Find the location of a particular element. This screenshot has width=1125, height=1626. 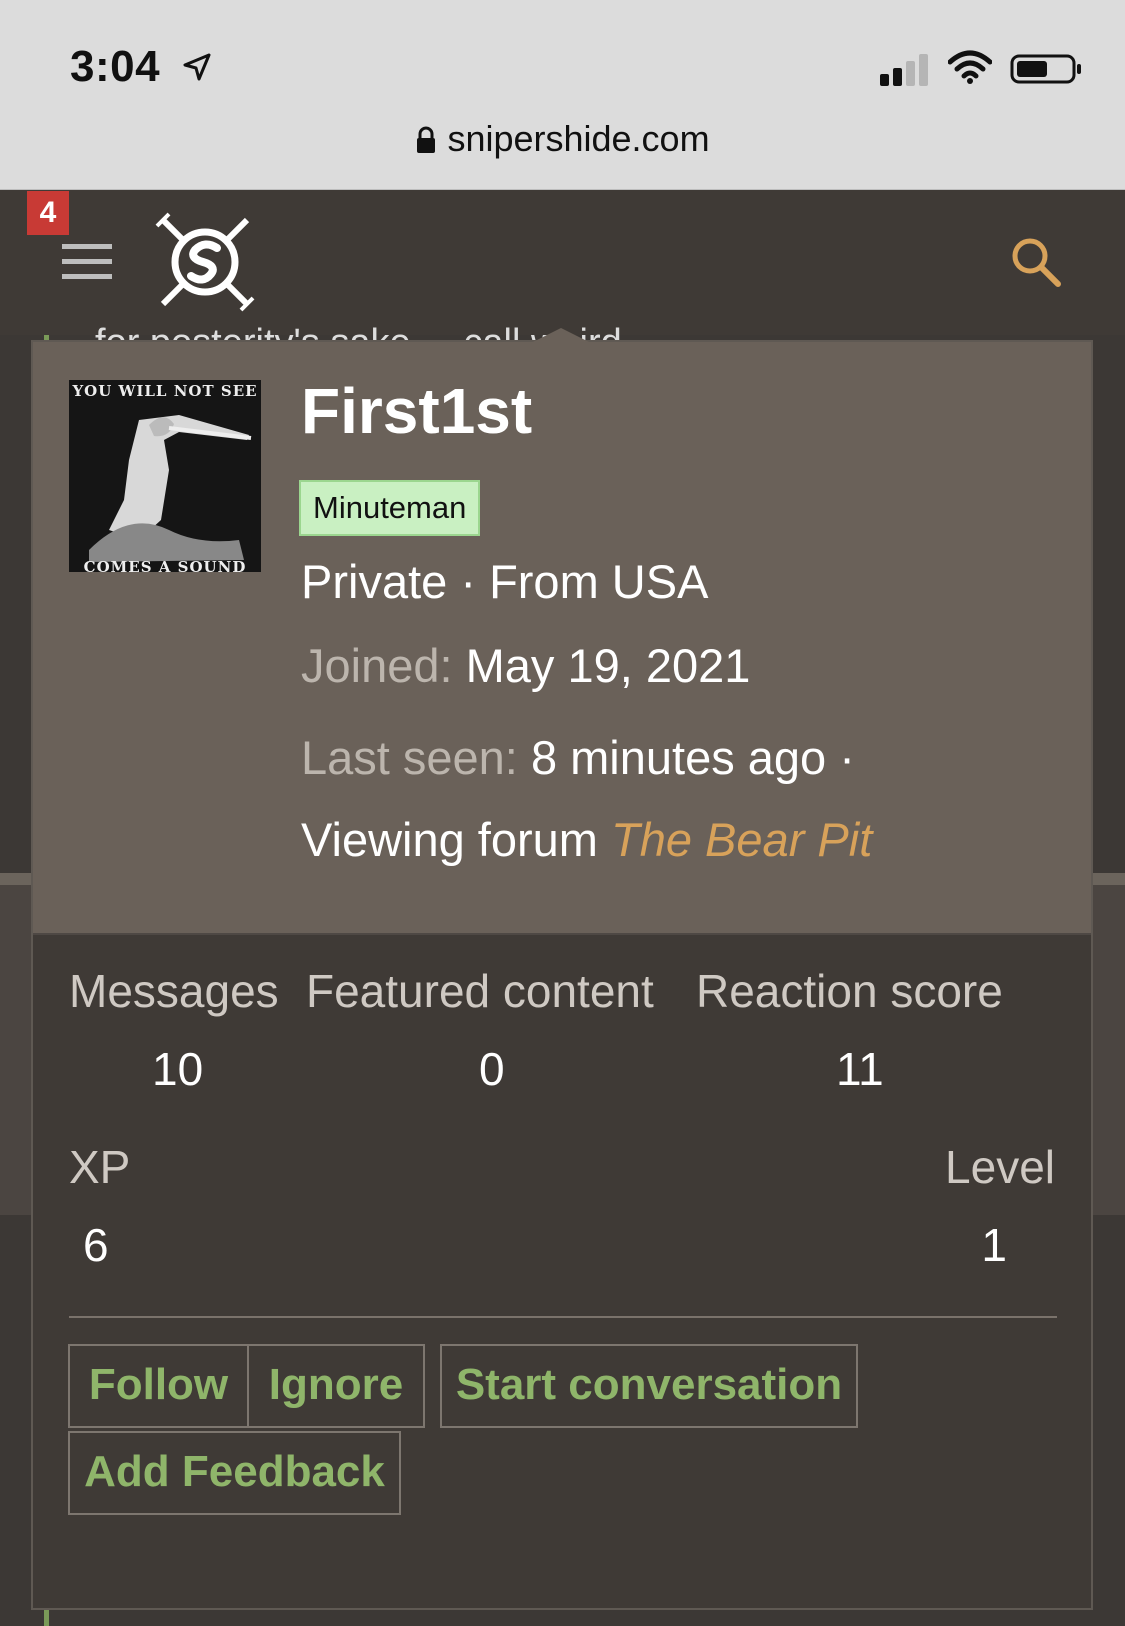

start-conversation-button: Start conversation is located at coordinates (649, 1386).